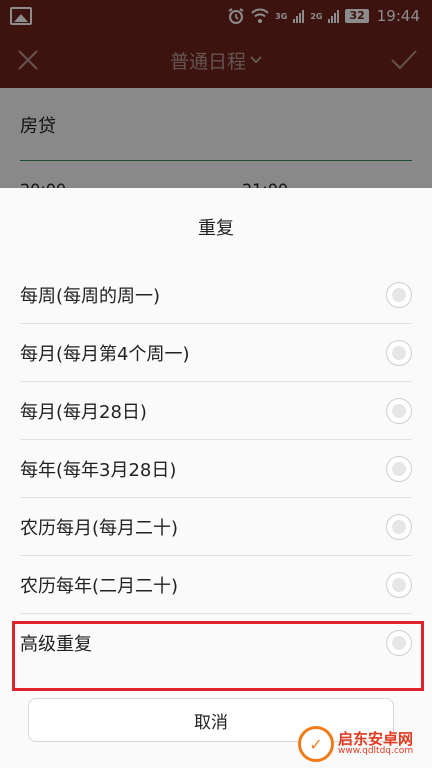  Describe the element at coordinates (216, 228) in the screenshot. I see `sheet-title: 重复` at that location.